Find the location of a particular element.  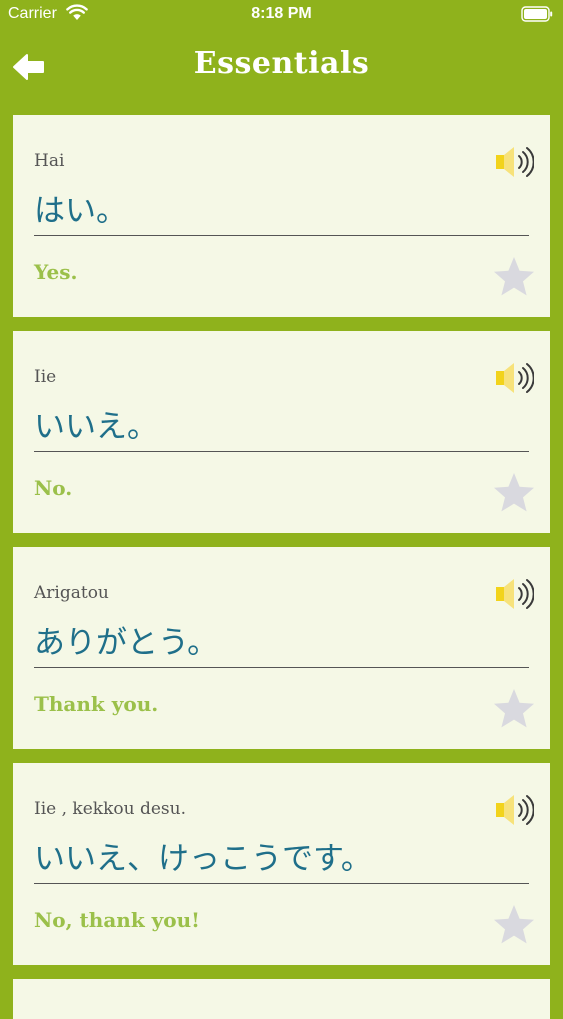

japanese-text: いいえ、けっこうです。 is located at coordinates (203, 859).